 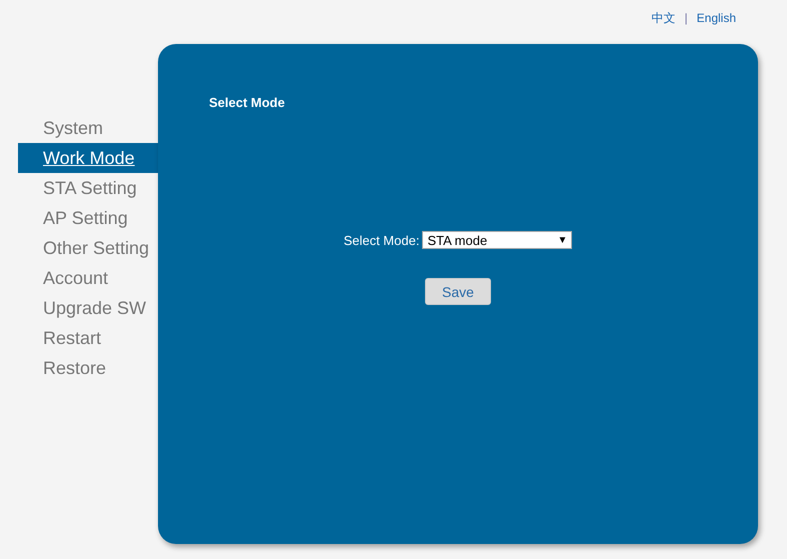 I want to click on sidebar-item: Account, so click(x=88, y=278).